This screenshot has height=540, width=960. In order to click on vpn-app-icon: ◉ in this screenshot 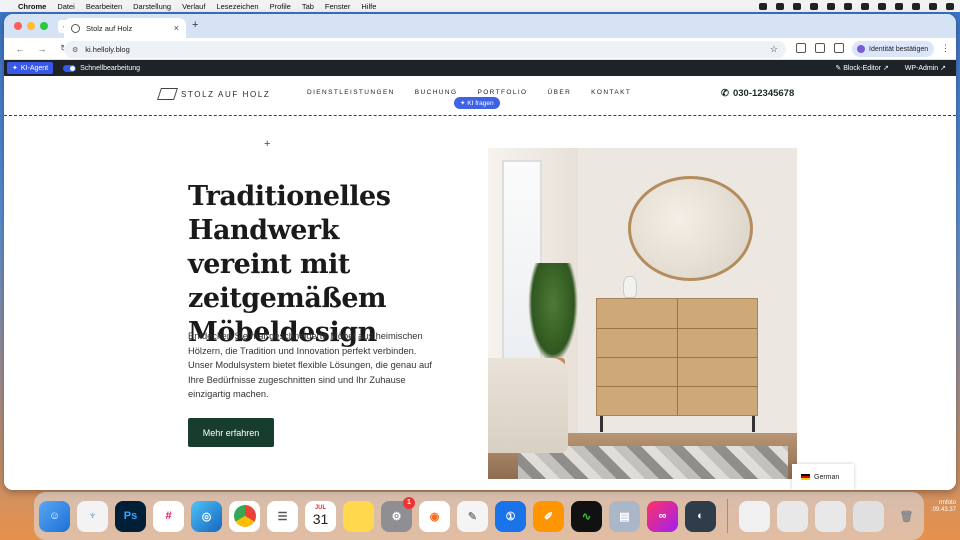, I will do `click(434, 516)`.